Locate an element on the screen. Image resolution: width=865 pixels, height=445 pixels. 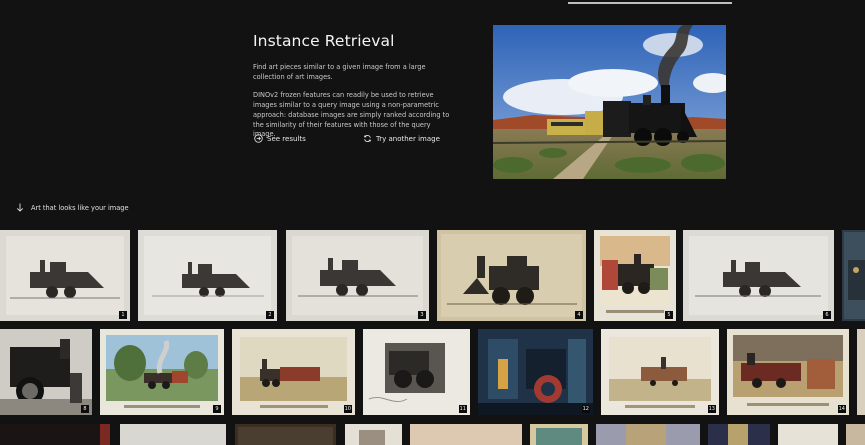
try-another-image-button: Try another image is located at coordinates (401, 138).